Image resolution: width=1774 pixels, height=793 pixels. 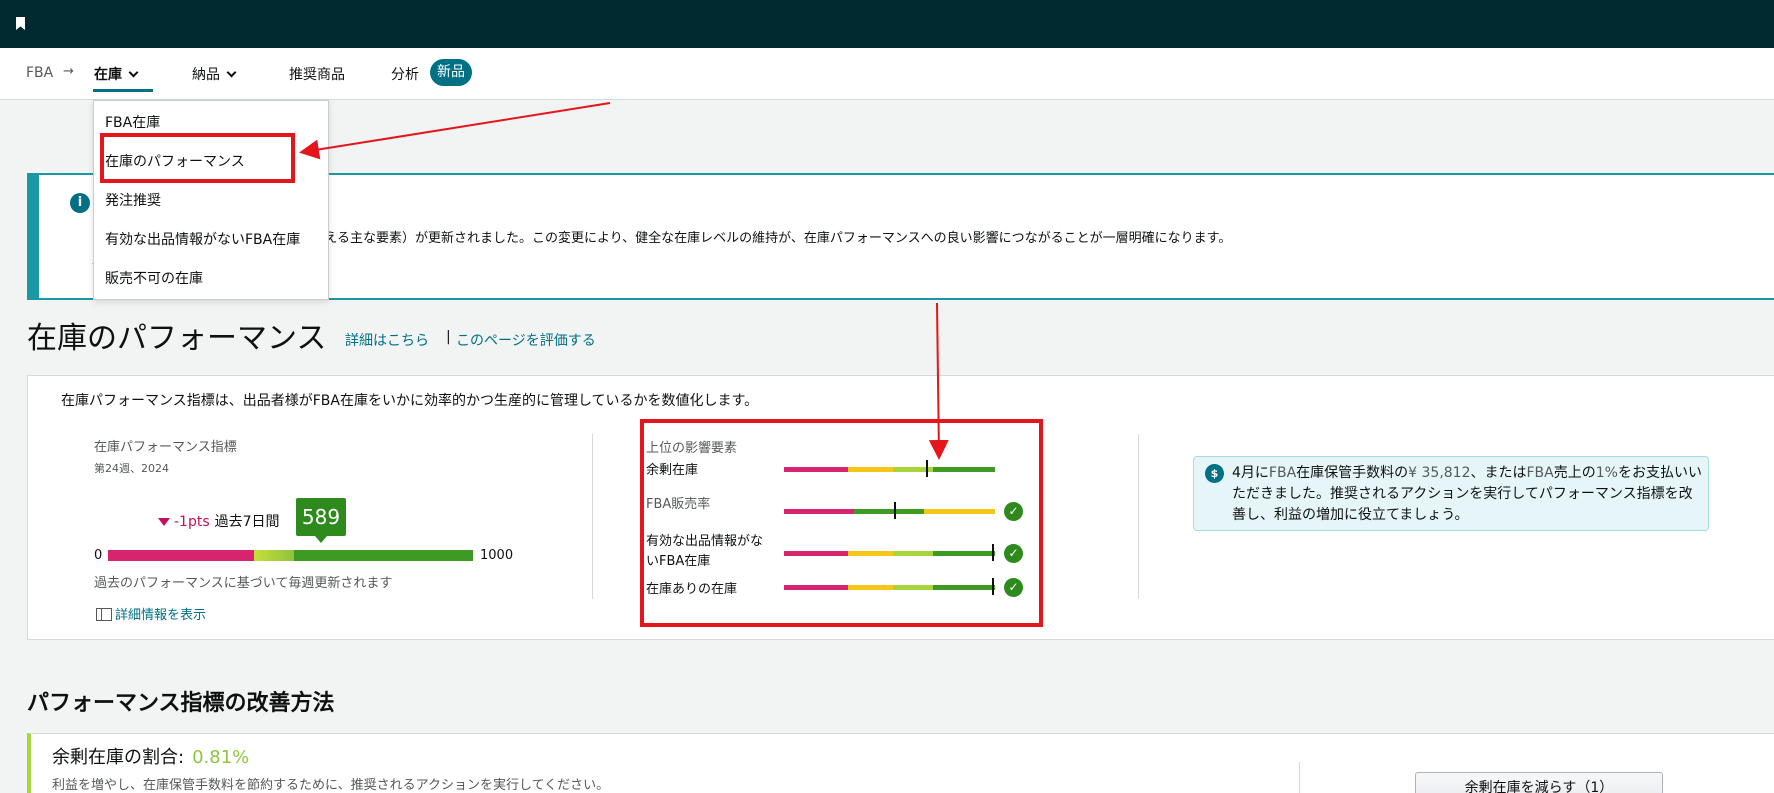 What do you see at coordinates (177, 338) in the screenshot?
I see `page-title: 在庫のパフォーマンス` at bounding box center [177, 338].